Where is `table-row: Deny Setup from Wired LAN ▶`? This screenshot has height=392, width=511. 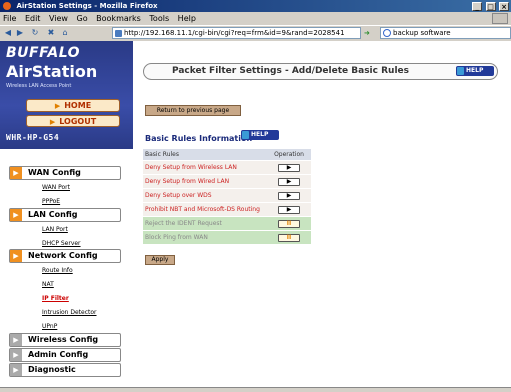 table-row: Deny Setup from Wired LAN ▶ is located at coordinates (227, 181).